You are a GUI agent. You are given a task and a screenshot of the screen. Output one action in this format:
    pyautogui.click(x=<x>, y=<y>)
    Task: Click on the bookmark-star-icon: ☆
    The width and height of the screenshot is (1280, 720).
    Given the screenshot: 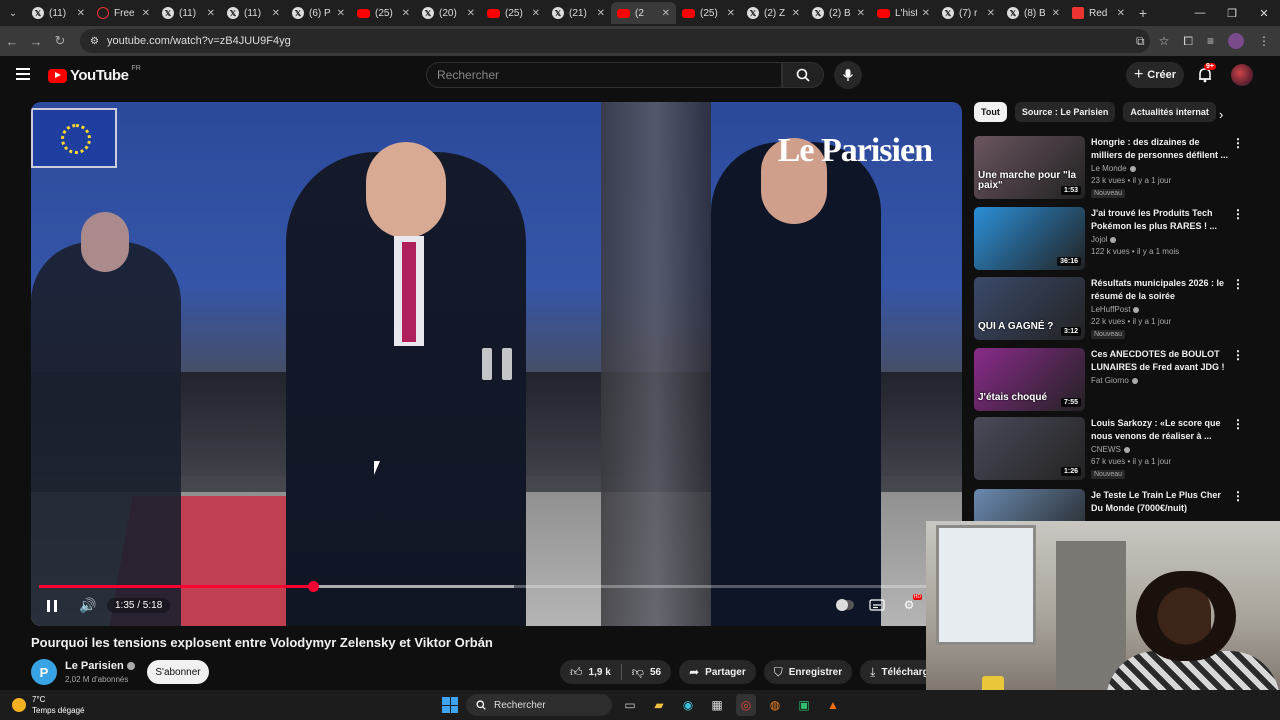 What is the action you would take?
    pyautogui.click(x=1164, y=41)
    